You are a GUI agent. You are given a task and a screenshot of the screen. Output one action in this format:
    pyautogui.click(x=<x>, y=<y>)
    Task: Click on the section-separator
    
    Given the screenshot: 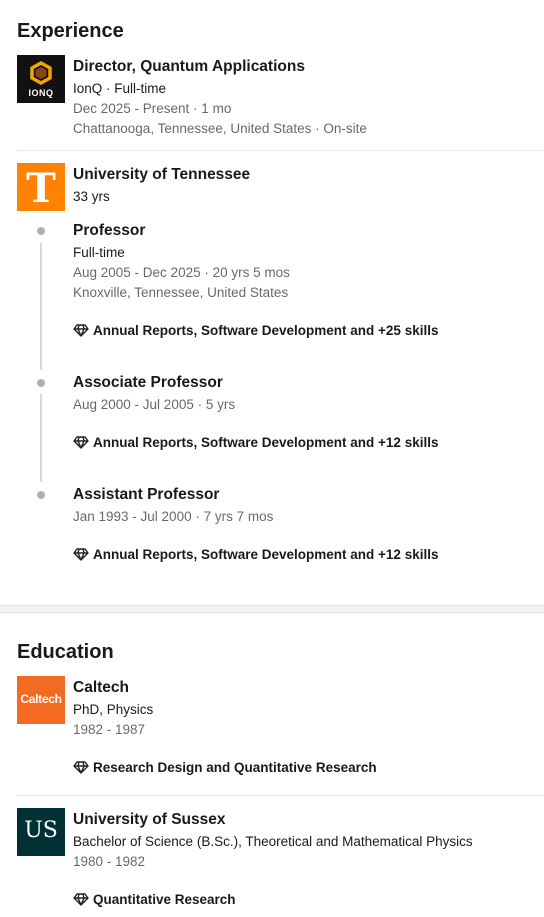 What is the action you would take?
    pyautogui.click(x=272, y=609)
    